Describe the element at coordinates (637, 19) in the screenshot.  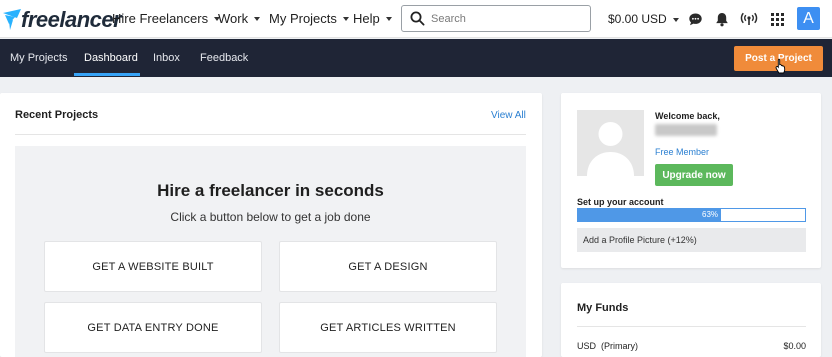
I see `balance-amount: $0.00 USD` at that location.